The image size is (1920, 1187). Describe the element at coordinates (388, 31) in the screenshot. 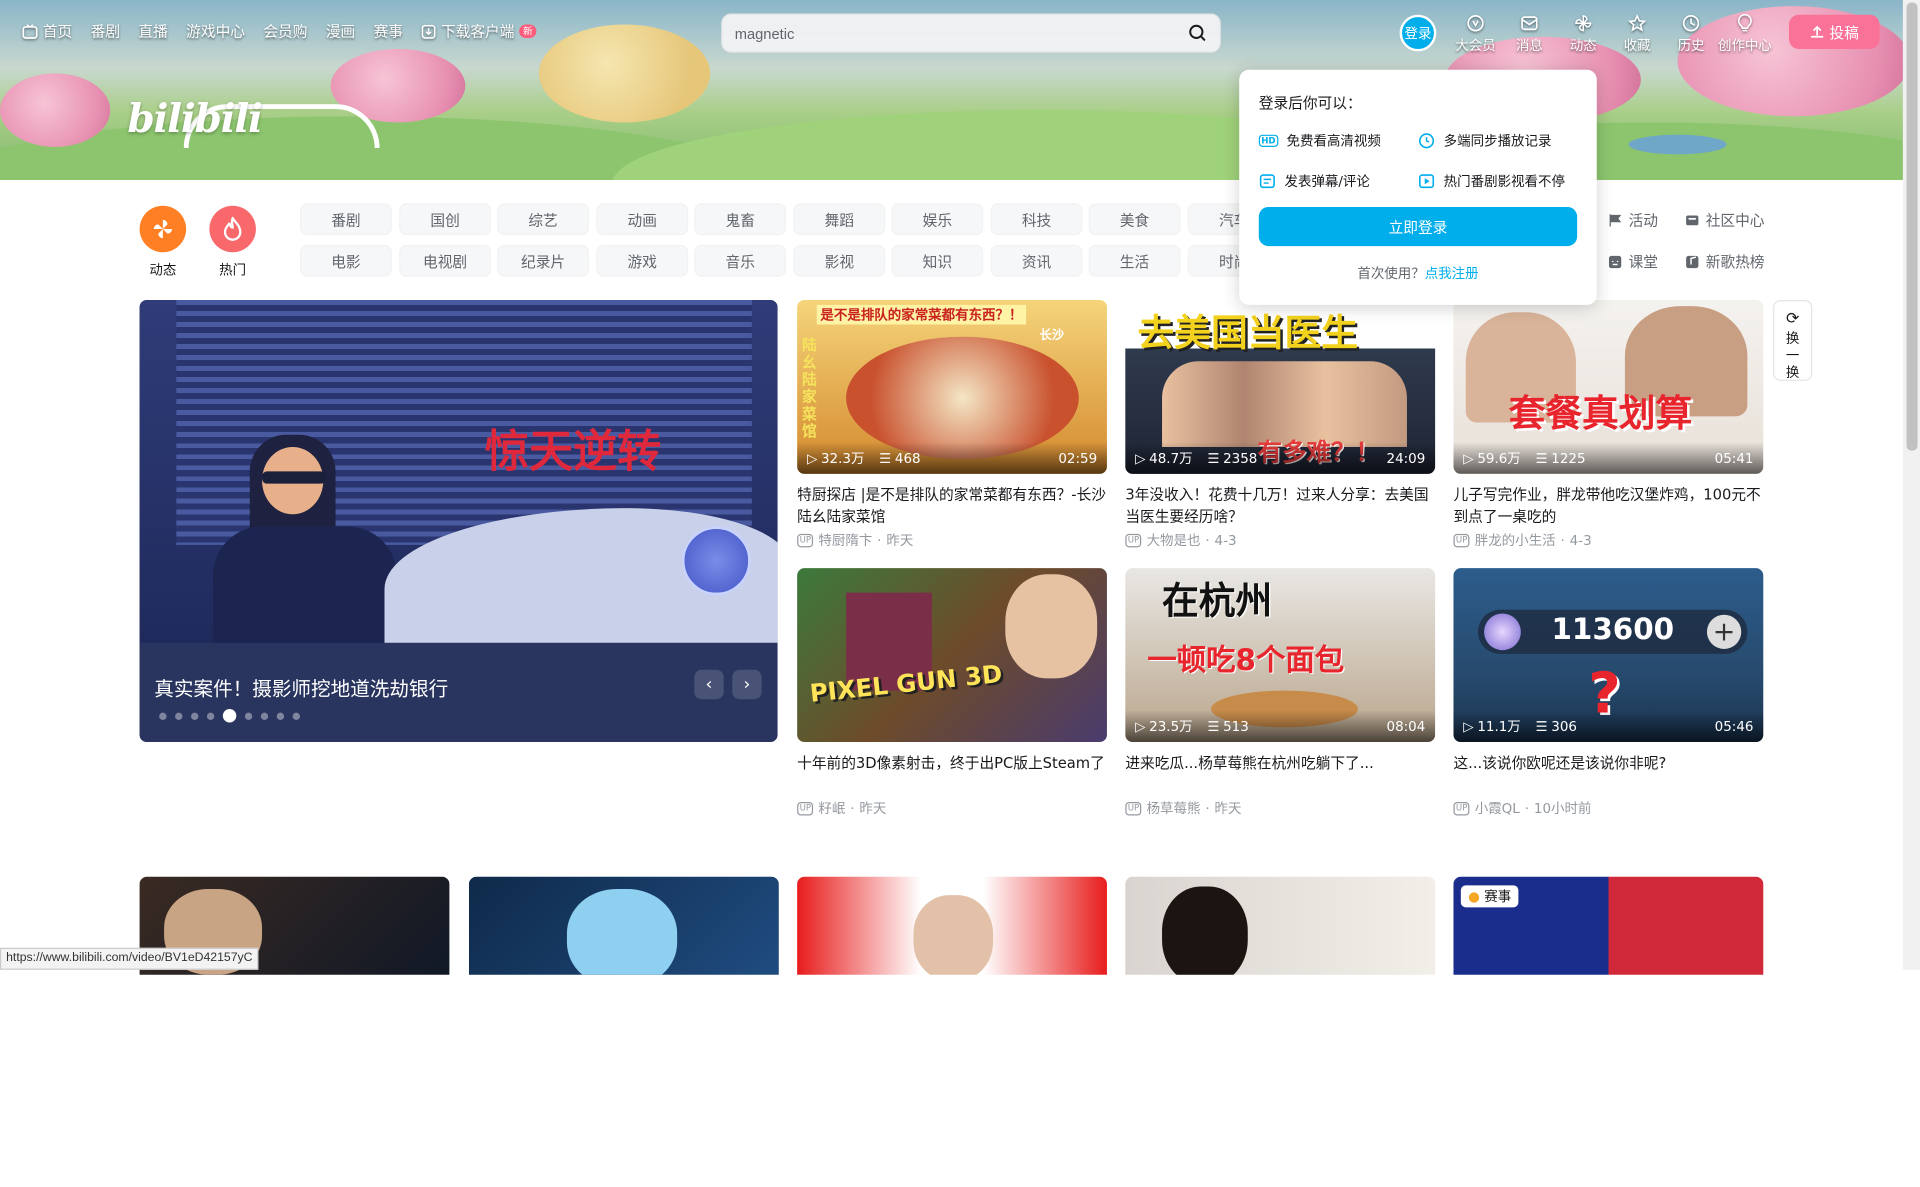

I see `nav-match: 赛事` at that location.